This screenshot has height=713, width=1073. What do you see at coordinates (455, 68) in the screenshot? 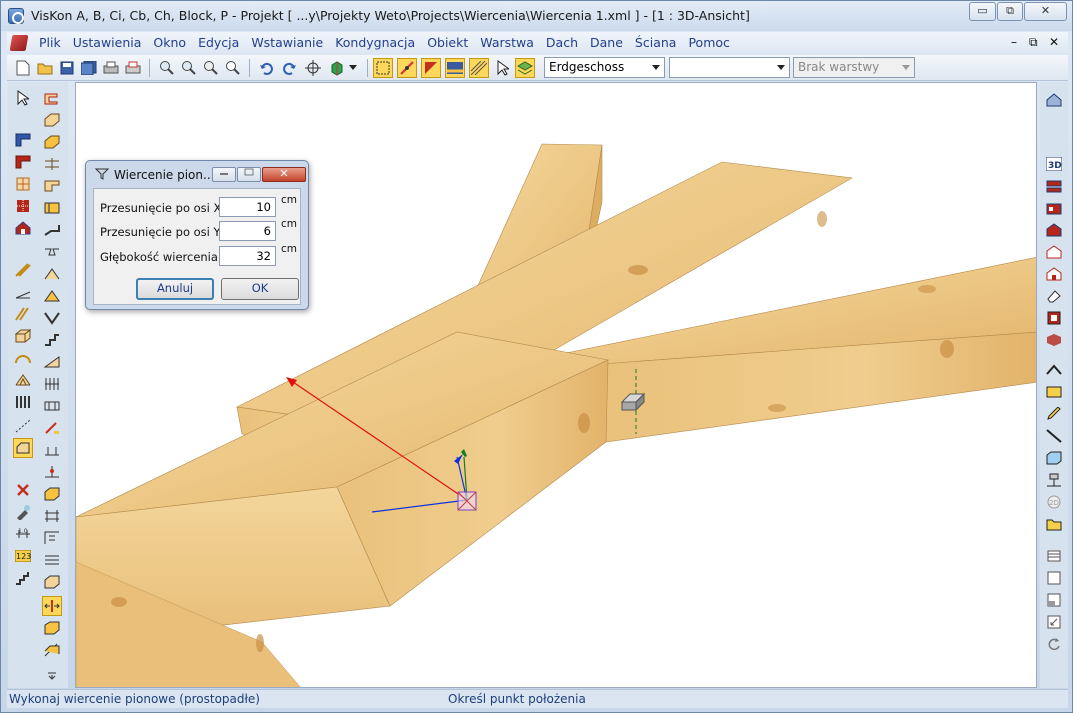
I see `layer-display-icon` at bounding box center [455, 68].